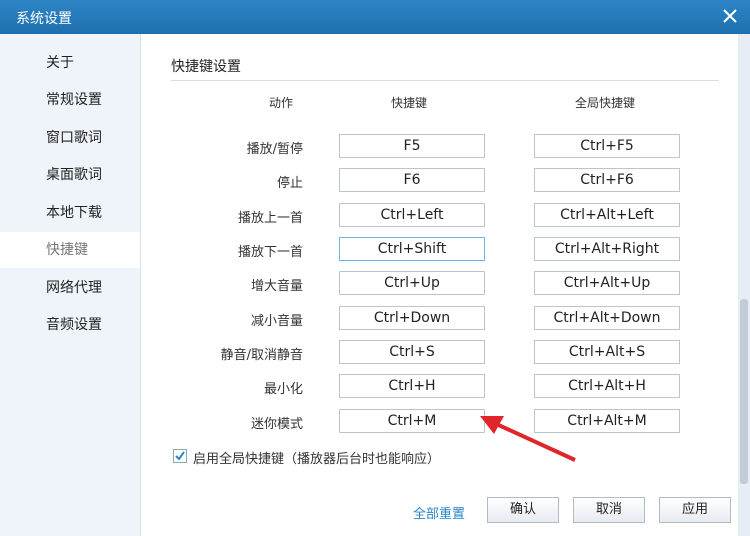  What do you see at coordinates (270, 218) in the screenshot?
I see `action-label: 播放上一首` at bounding box center [270, 218].